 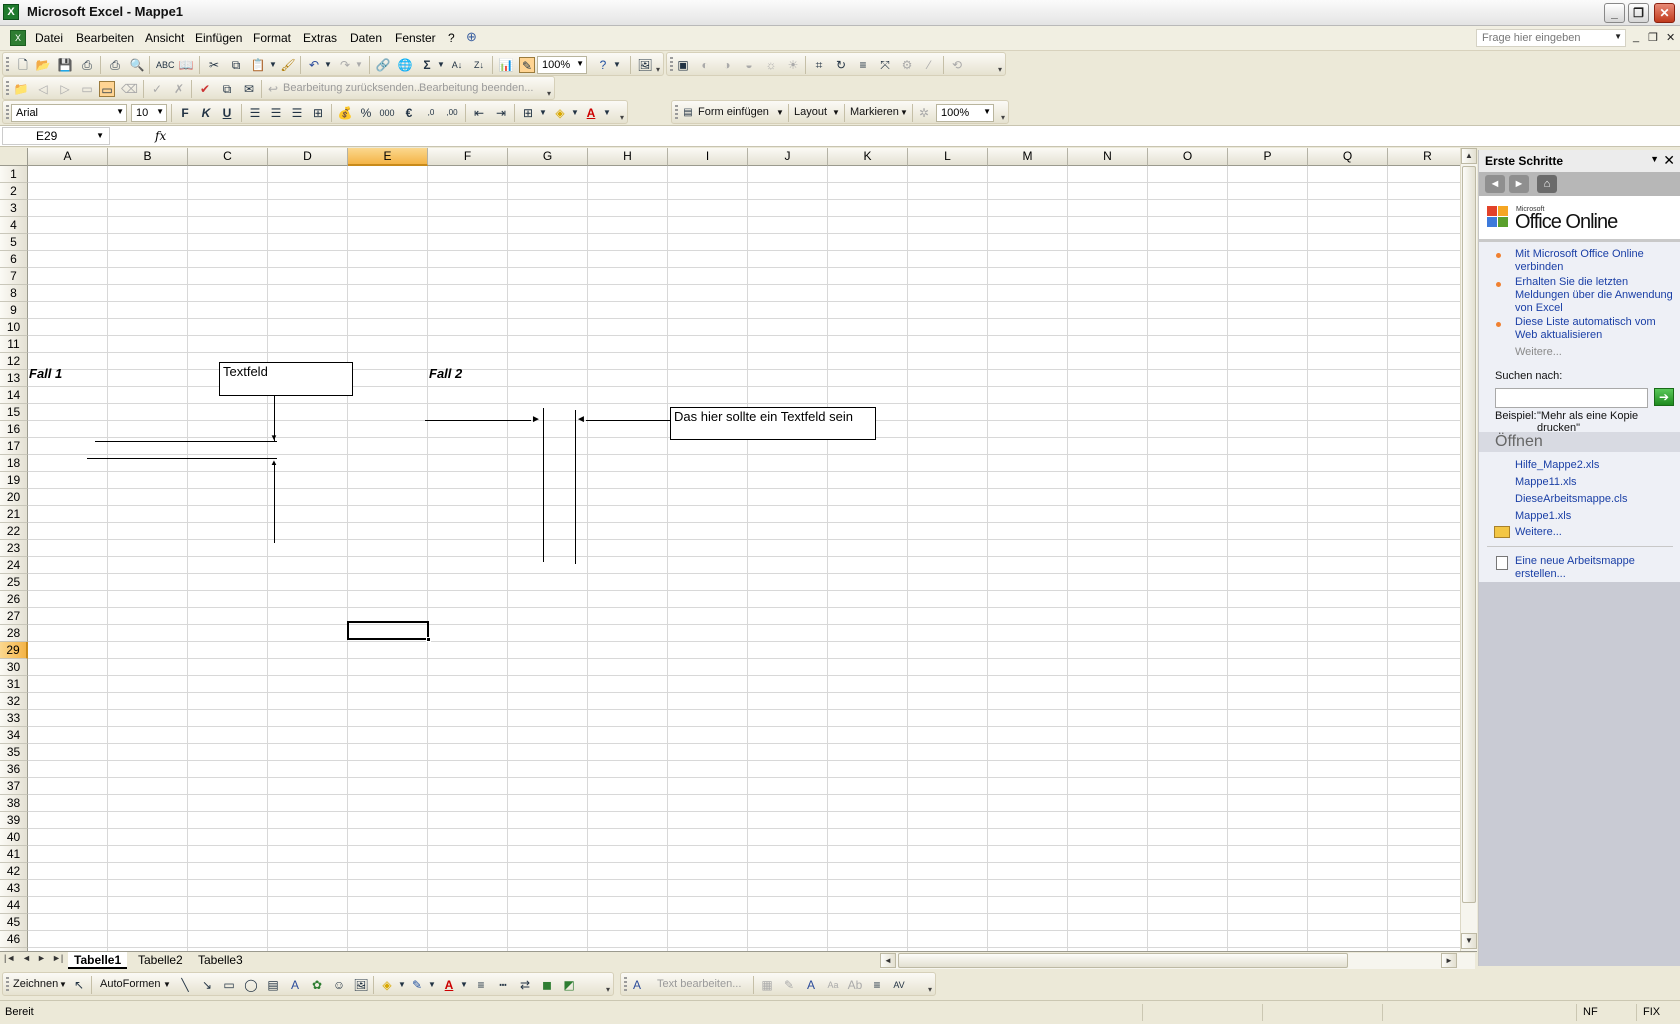 What do you see at coordinates (471, 37) in the screenshot?
I see `research-icon: ⊕` at bounding box center [471, 37].